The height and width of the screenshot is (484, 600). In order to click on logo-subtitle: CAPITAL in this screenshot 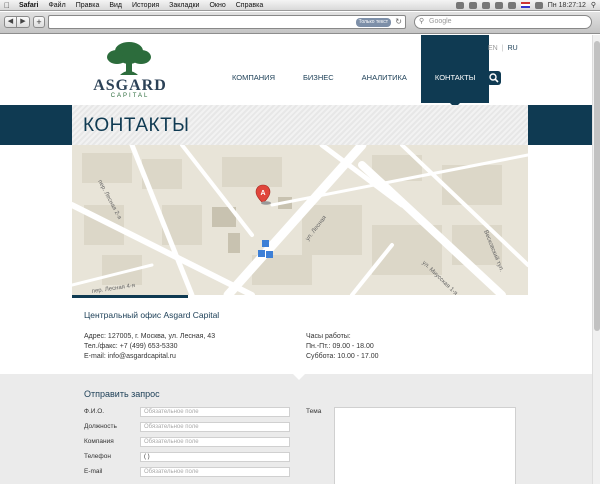, I will do `click(130, 96)`.